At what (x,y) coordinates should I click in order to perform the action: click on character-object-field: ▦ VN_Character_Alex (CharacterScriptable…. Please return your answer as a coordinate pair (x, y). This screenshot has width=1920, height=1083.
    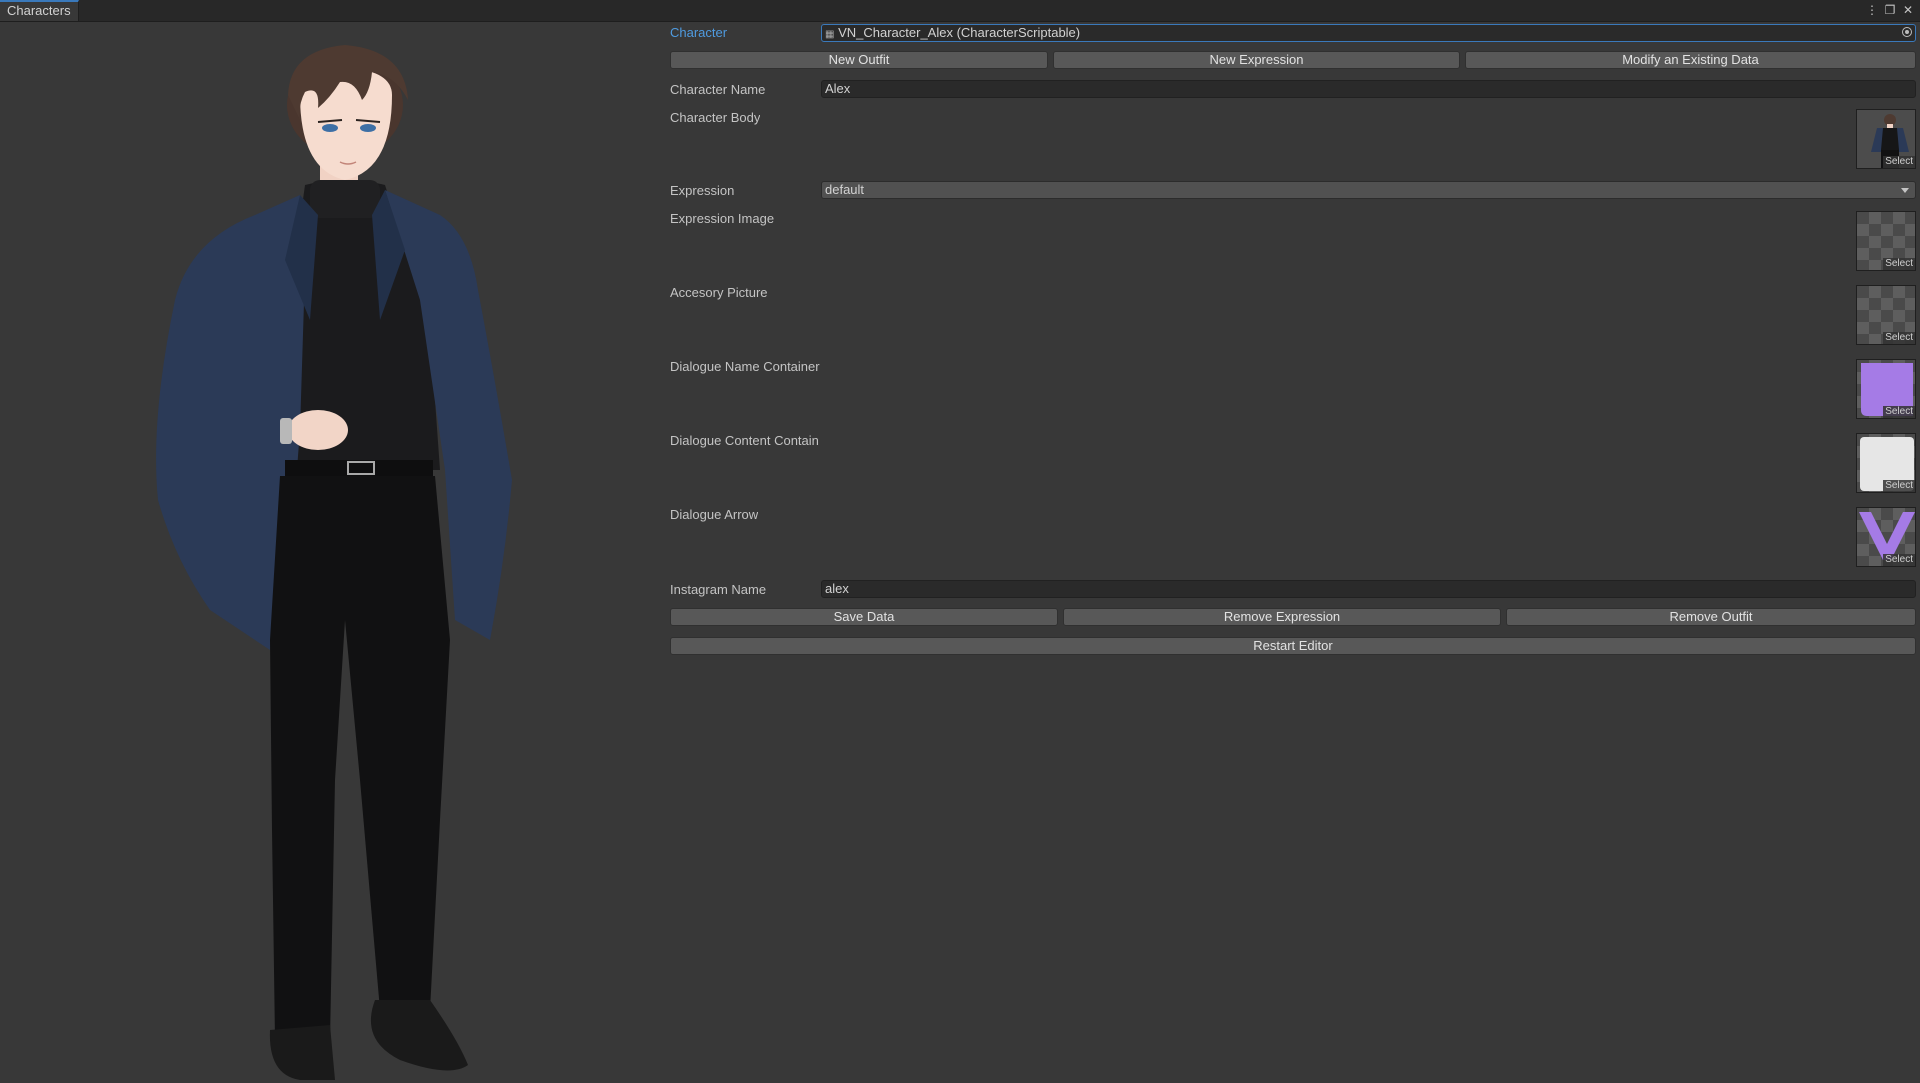
    Looking at the image, I should click on (1368, 33).